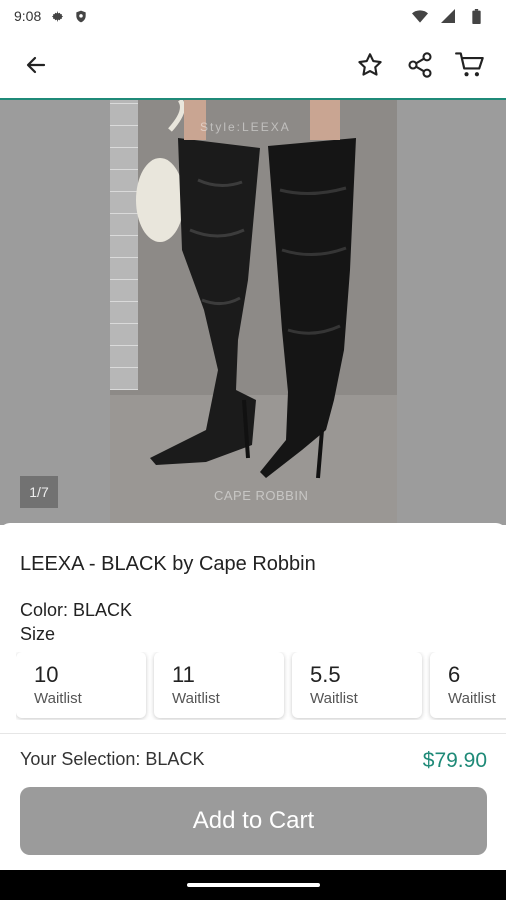 The image size is (506, 900). Describe the element at coordinates (454, 760) in the screenshot. I see `product-price: $79.90` at that location.